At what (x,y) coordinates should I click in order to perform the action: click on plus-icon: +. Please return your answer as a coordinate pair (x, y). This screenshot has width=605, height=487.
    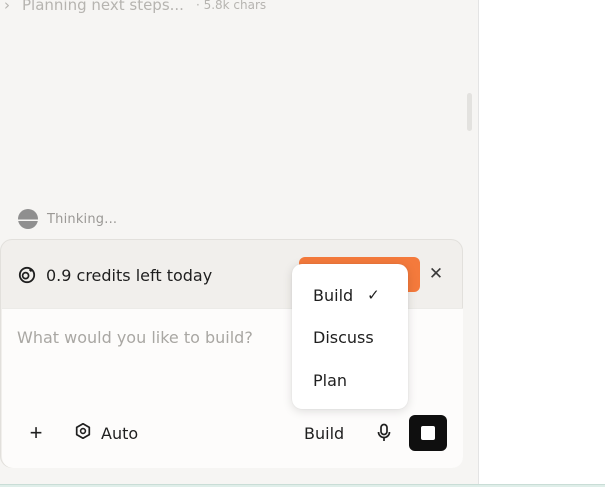
    Looking at the image, I should click on (36, 433).